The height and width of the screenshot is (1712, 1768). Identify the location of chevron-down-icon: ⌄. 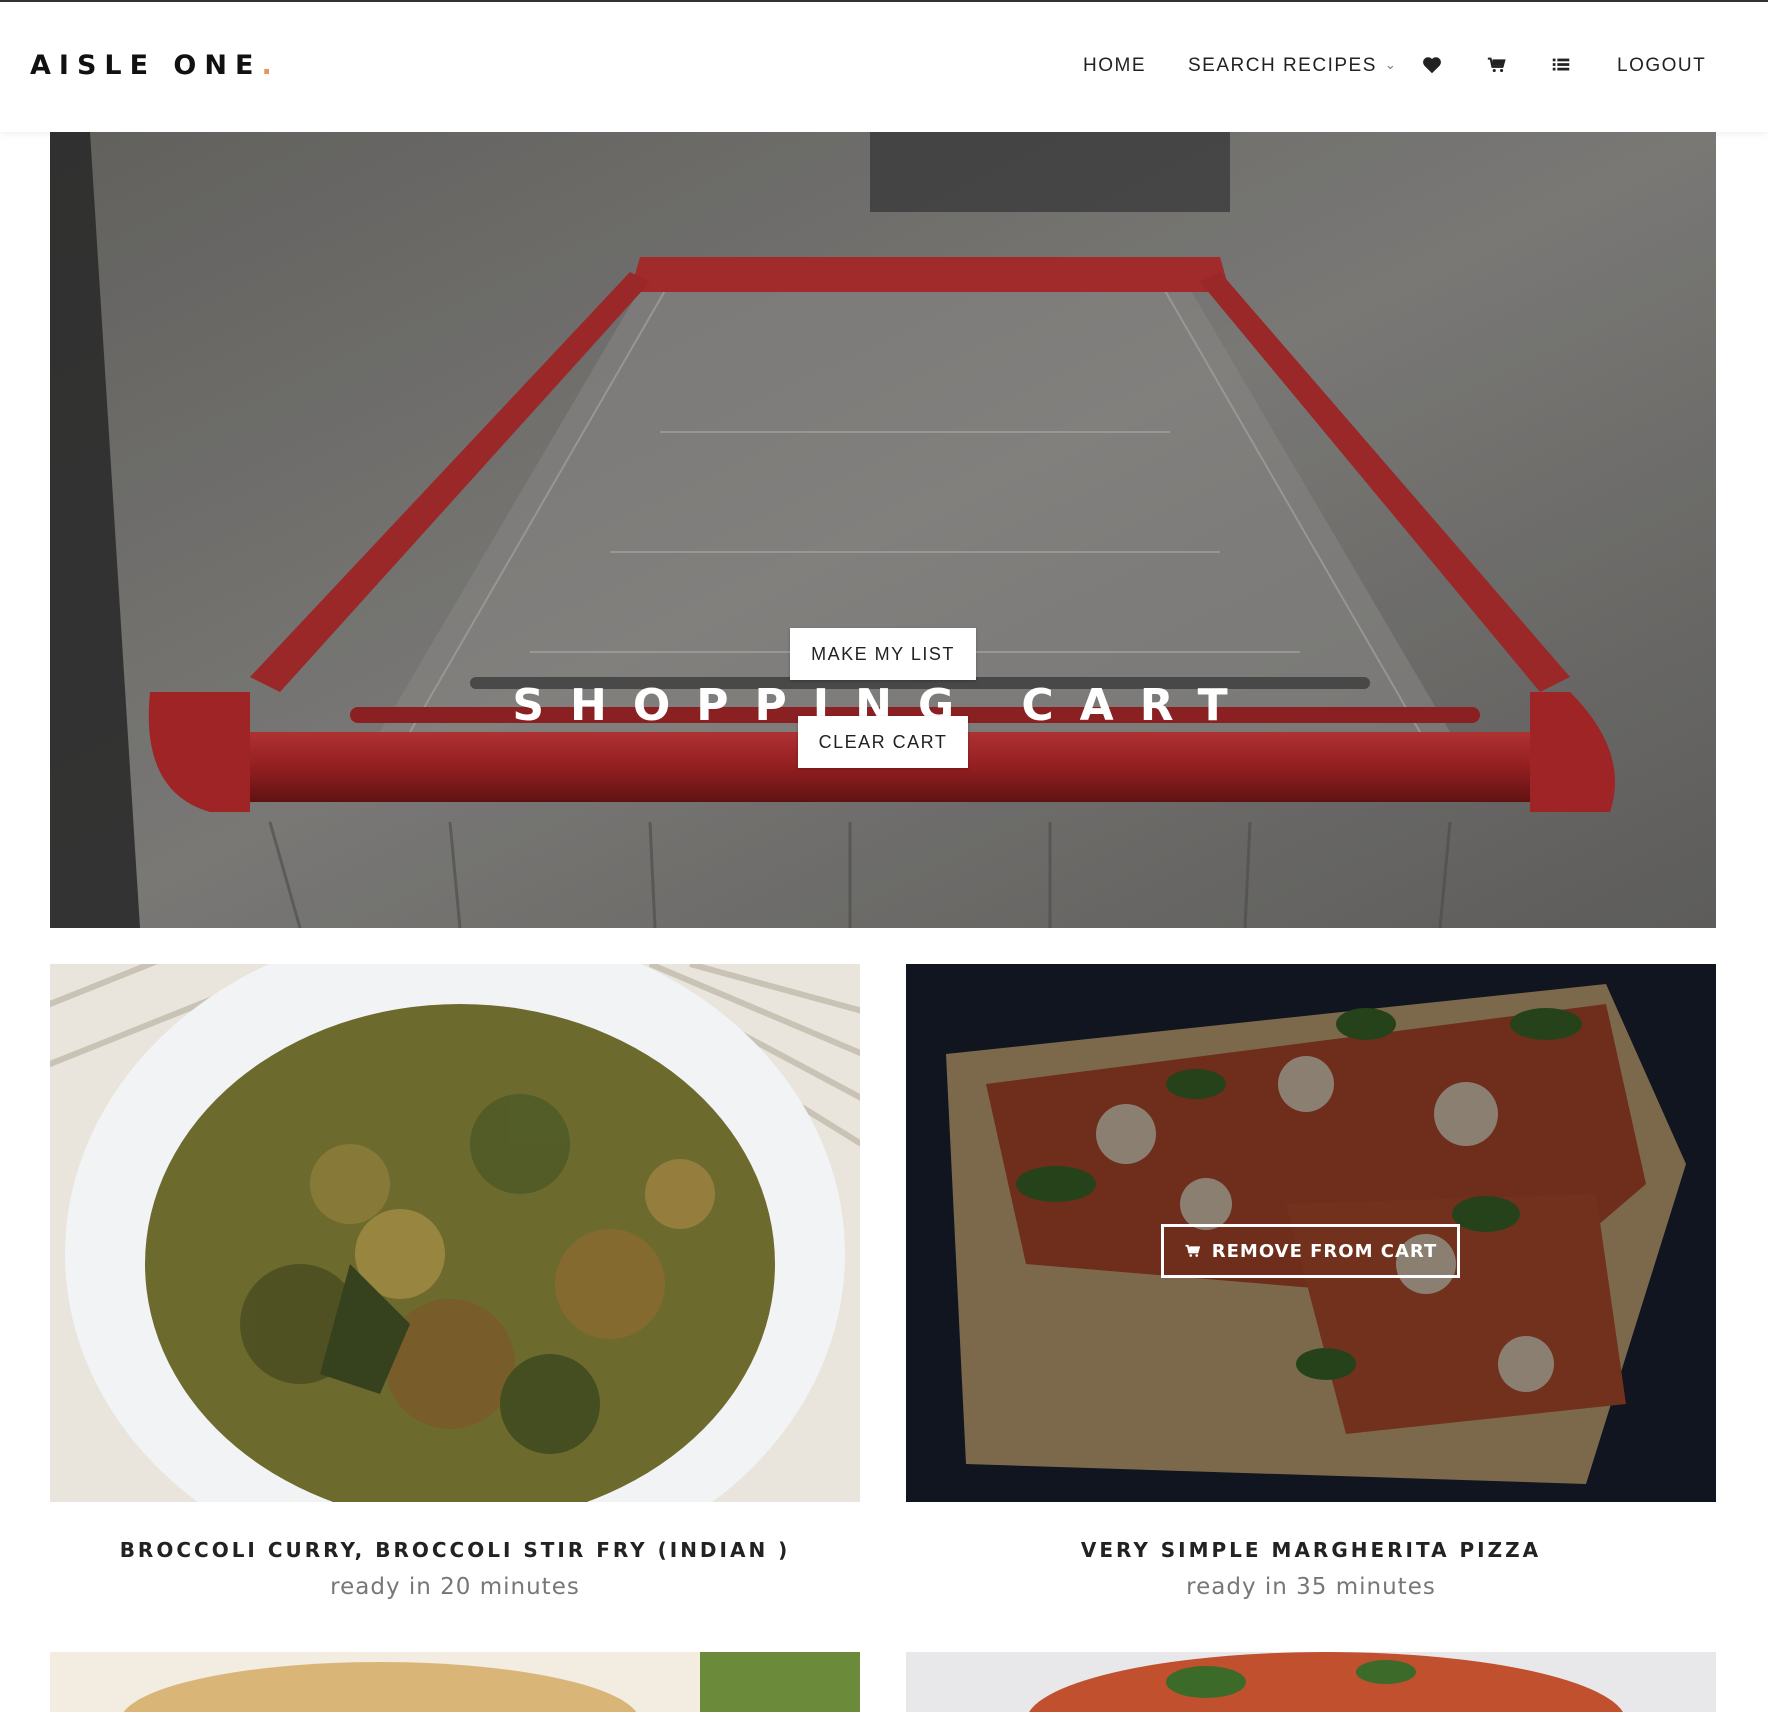
(1391, 64).